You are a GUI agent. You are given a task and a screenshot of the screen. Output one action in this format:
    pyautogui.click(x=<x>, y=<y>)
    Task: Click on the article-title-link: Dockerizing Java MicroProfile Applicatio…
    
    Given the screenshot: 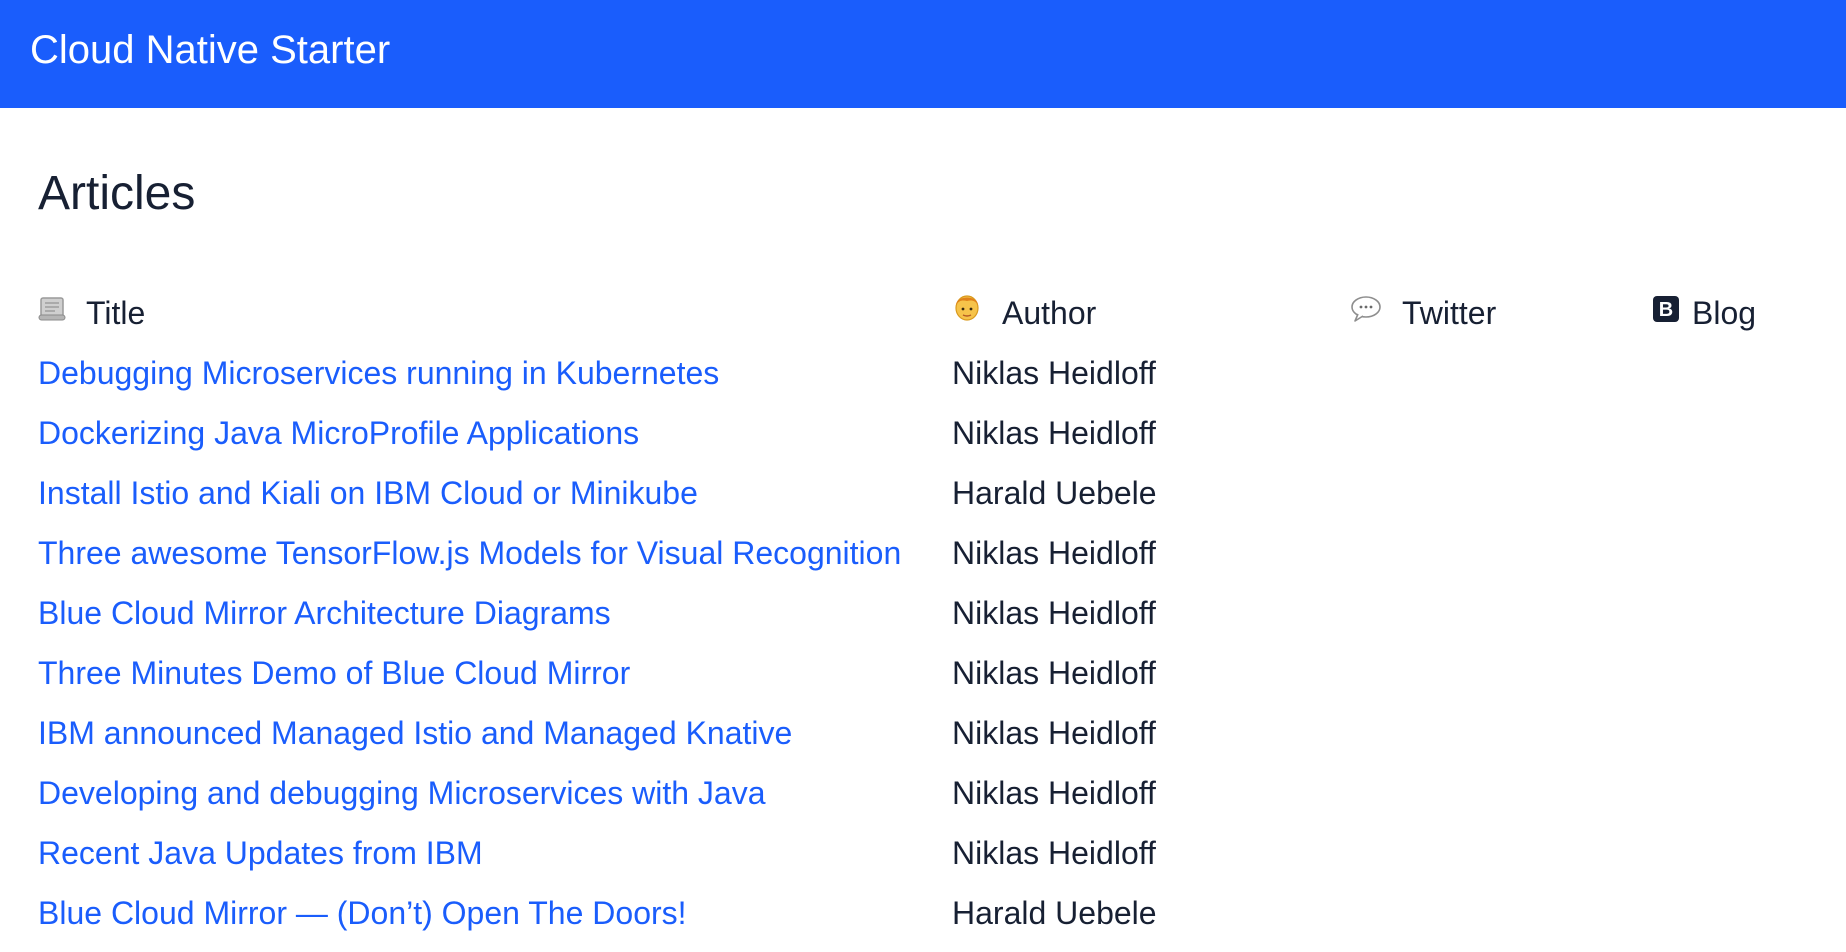 What is the action you would take?
    pyautogui.click(x=338, y=433)
    